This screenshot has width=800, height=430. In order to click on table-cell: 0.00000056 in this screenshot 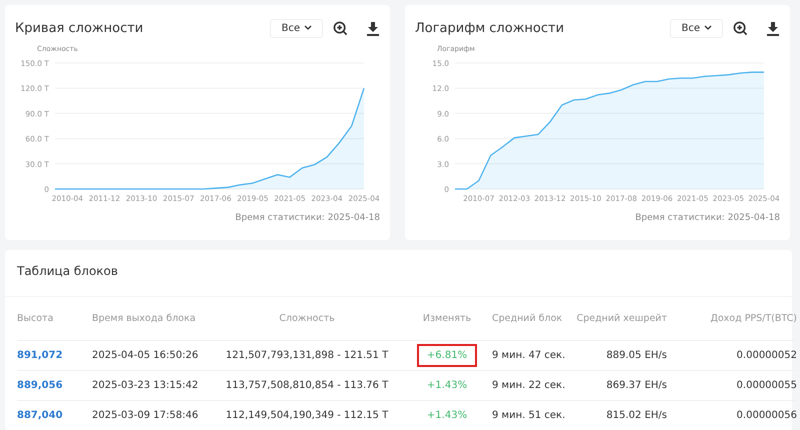, I will do `click(732, 415)`.